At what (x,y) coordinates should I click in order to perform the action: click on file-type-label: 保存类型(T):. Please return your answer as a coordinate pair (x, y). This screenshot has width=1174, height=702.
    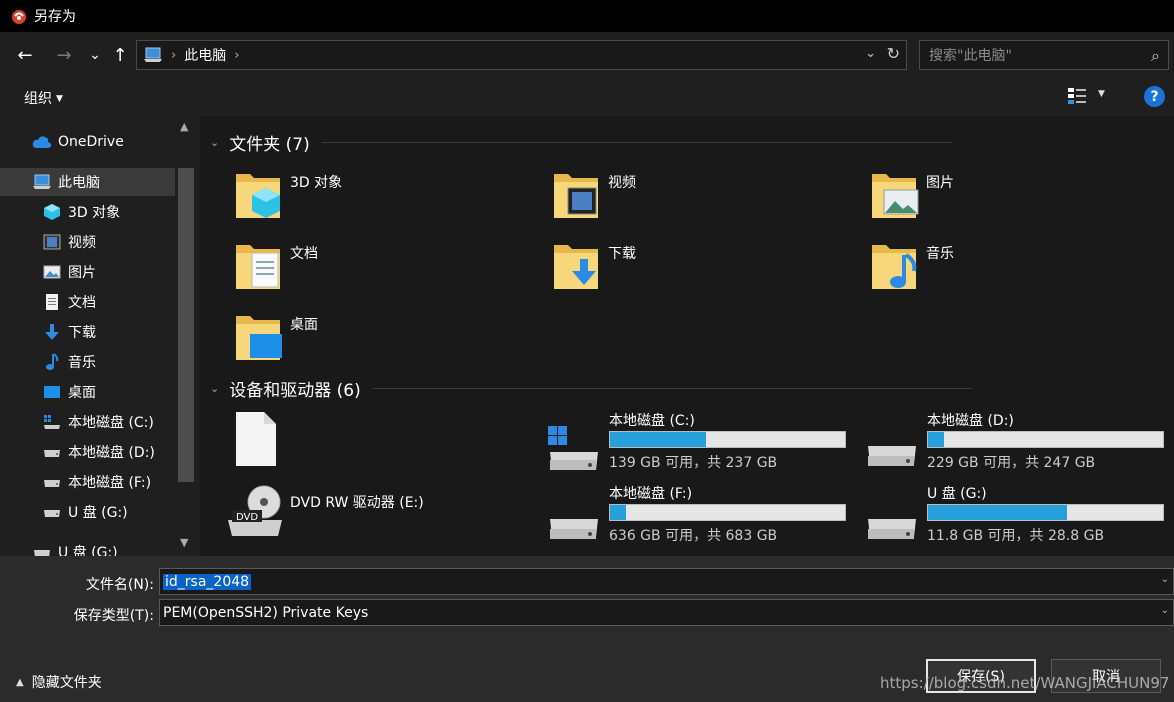
    Looking at the image, I should click on (113, 616).